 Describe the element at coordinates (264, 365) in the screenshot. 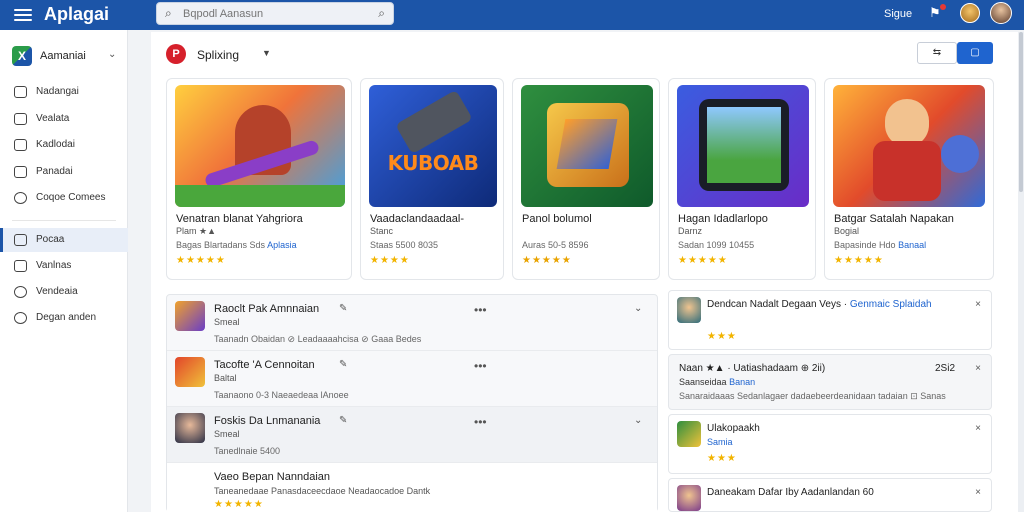

I see `list-item-title: Tacofte 'A Cennoitan` at that location.